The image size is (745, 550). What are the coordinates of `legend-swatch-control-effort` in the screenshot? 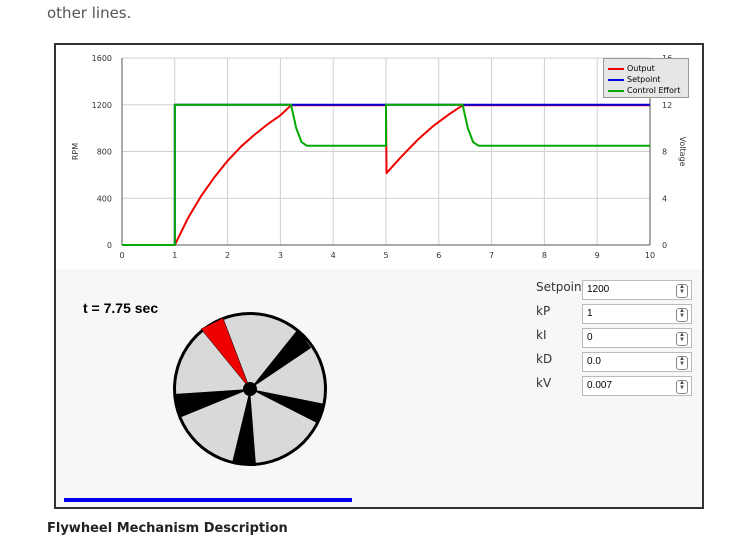 It's located at (616, 90).